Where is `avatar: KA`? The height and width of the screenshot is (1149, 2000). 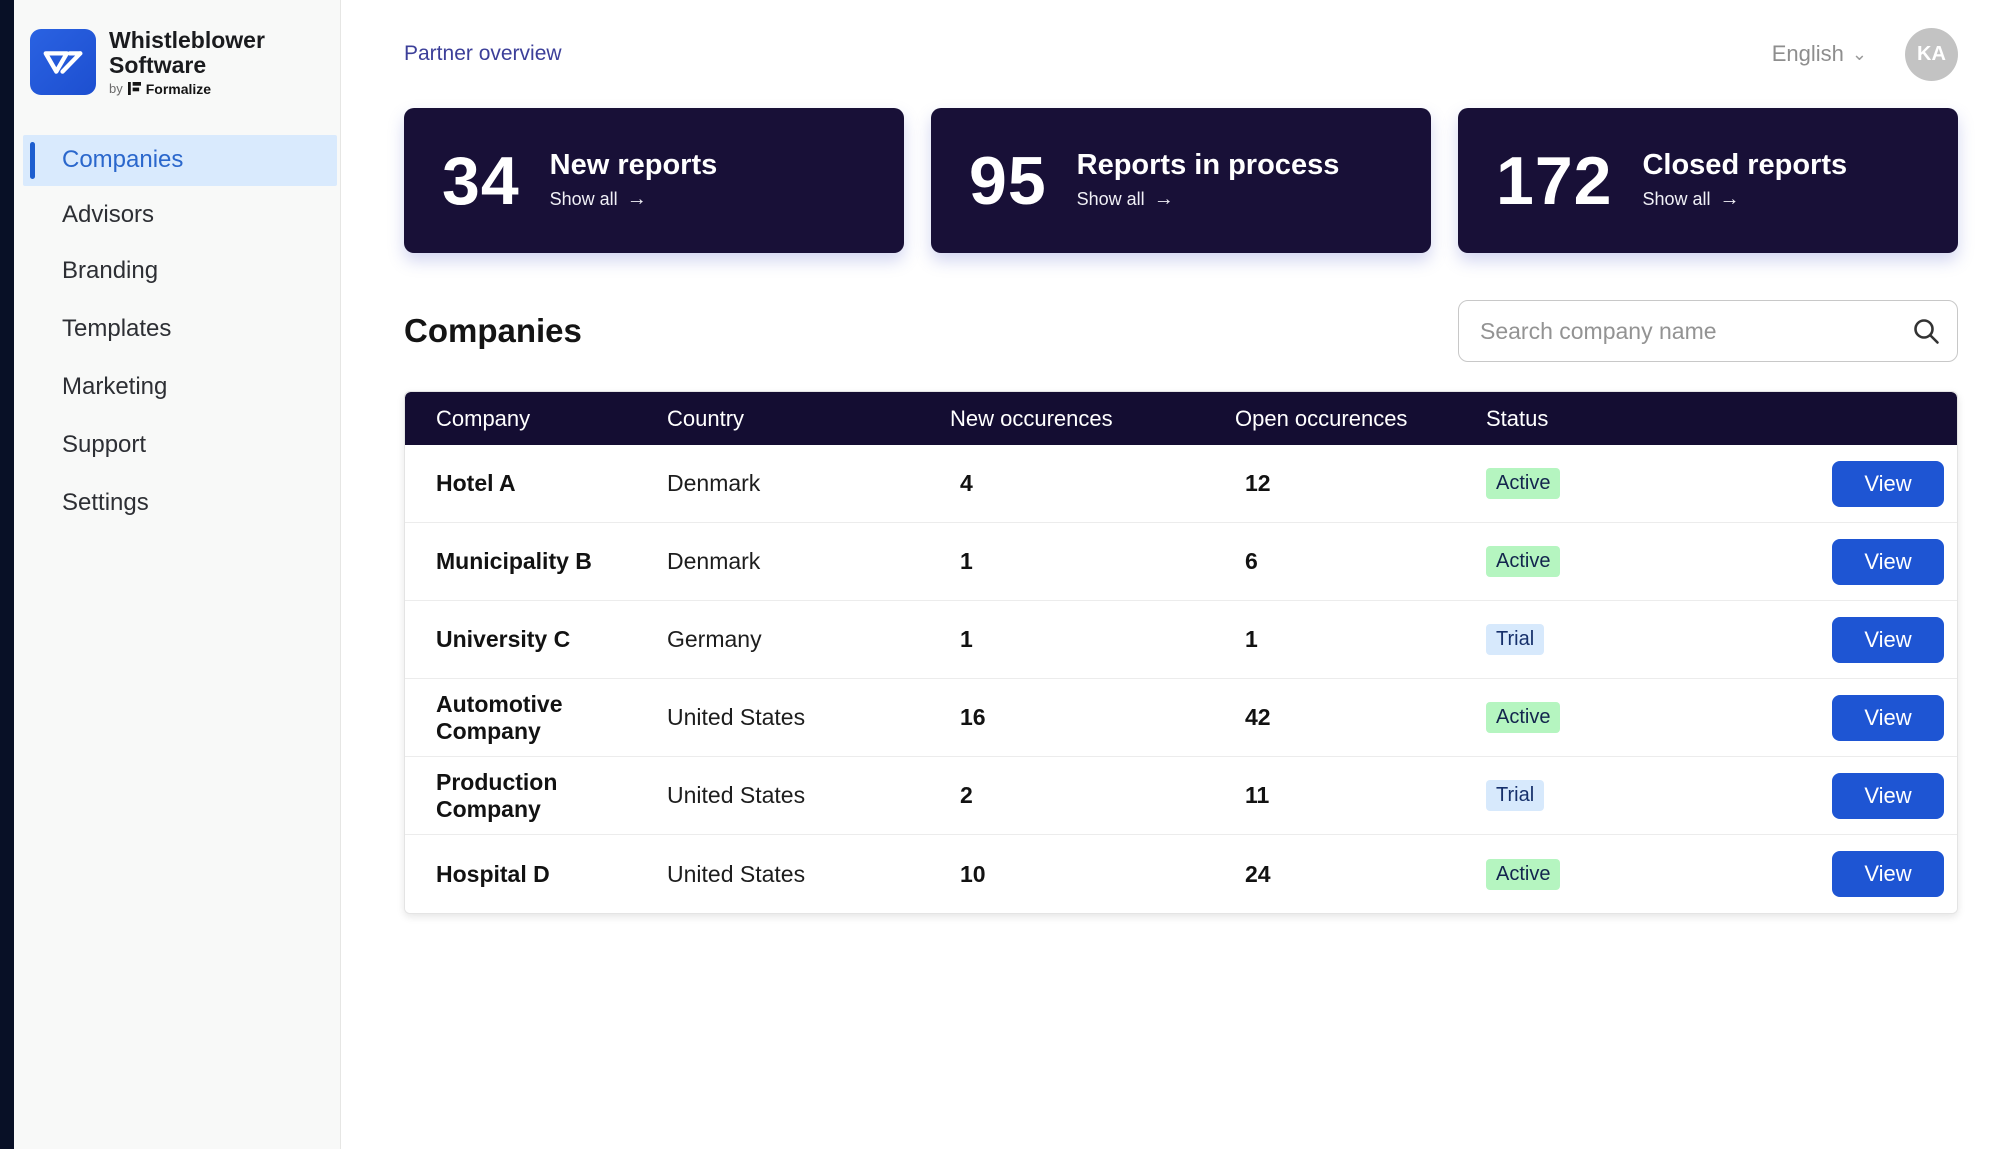
avatar: KA is located at coordinates (1931, 54).